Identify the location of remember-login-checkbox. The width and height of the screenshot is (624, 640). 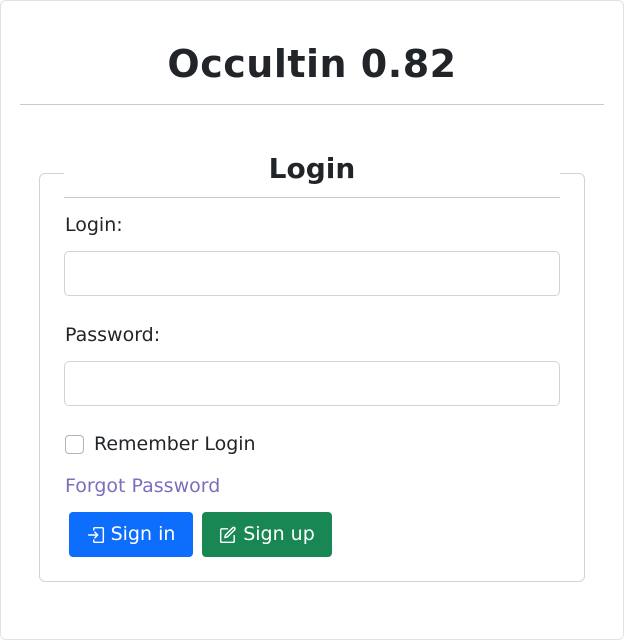
(74, 444).